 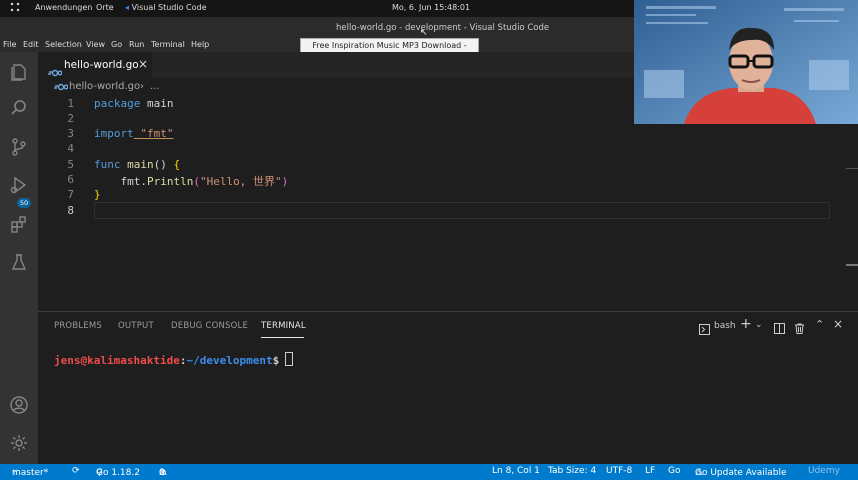 I want to click on activity-bar: 50, so click(x=19, y=258).